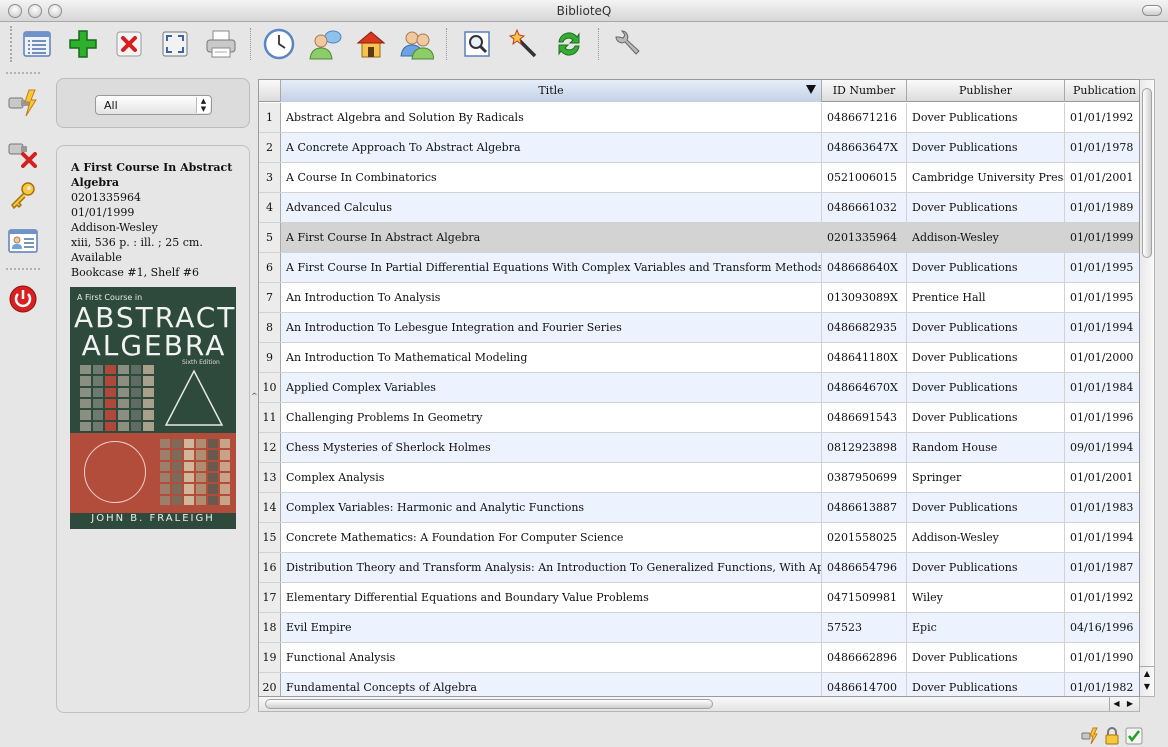  Describe the element at coordinates (864, 91) in the screenshot. I see `column-header-id-number: ID Number` at that location.